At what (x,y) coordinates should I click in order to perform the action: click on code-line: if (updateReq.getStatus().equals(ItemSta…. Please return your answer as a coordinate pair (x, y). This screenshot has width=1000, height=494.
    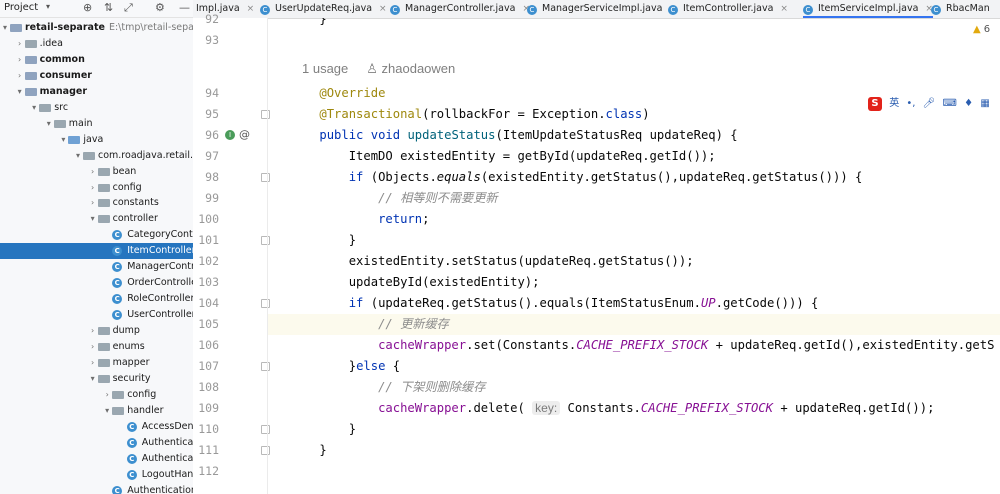
    Looking at the image, I should click on (634, 303).